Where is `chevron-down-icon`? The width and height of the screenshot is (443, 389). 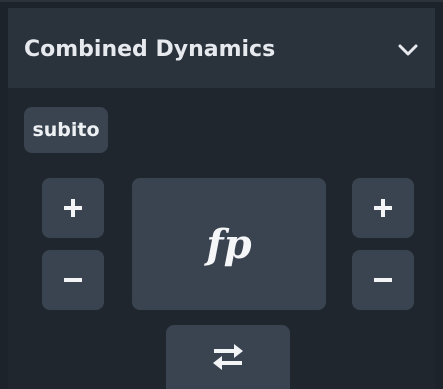
chevron-down-icon is located at coordinates (408, 50).